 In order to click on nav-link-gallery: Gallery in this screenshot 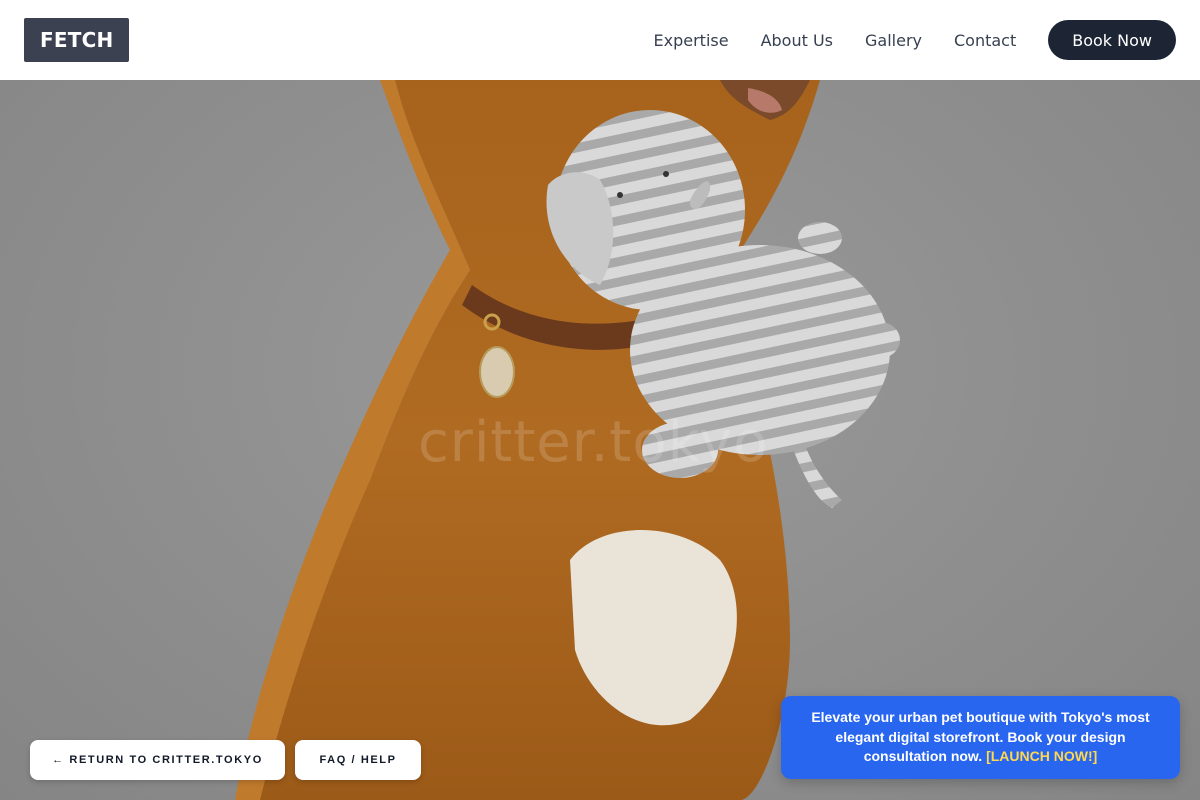, I will do `click(893, 40)`.